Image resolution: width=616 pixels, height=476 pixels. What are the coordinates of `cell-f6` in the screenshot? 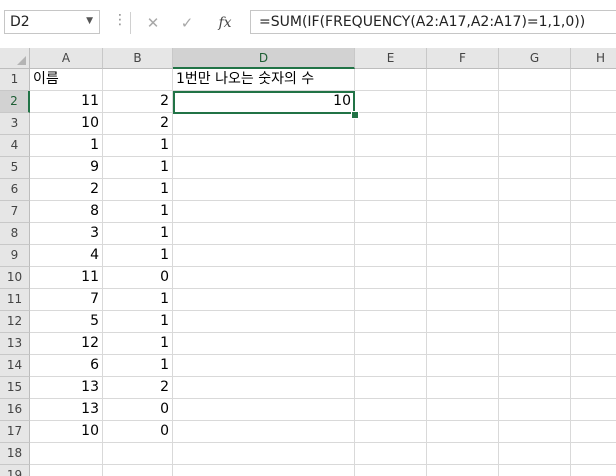 It's located at (463, 190).